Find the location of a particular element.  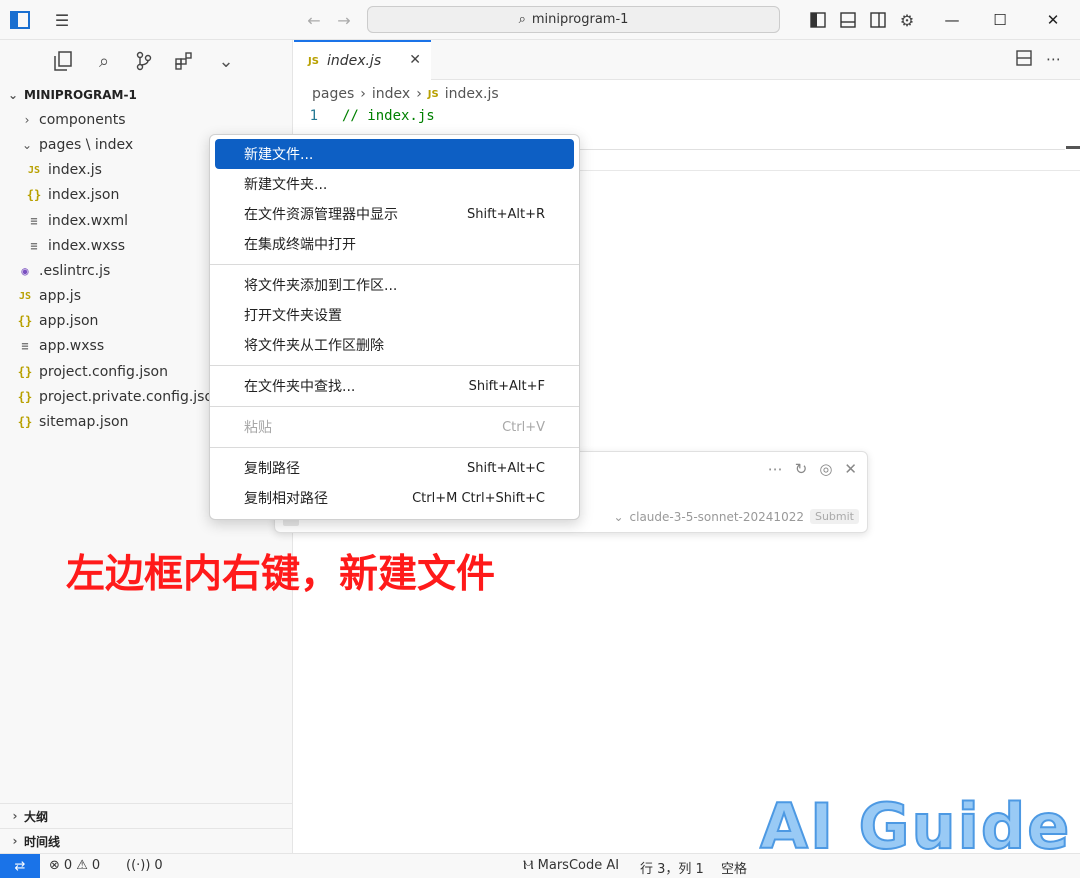

menu-hamburger-icon: ☰ is located at coordinates (62, 20).